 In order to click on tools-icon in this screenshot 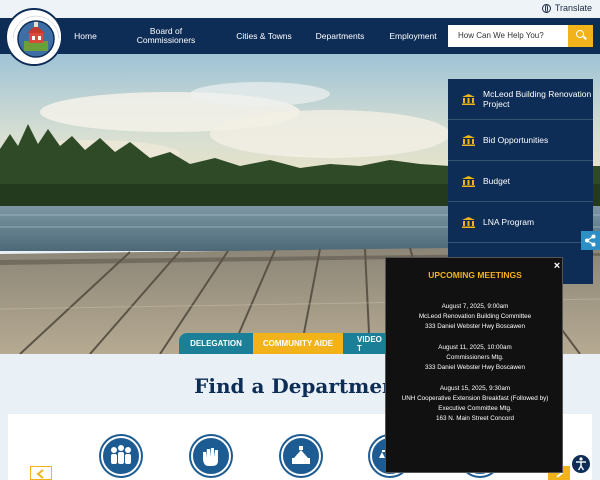, I will do `click(301, 455)`.